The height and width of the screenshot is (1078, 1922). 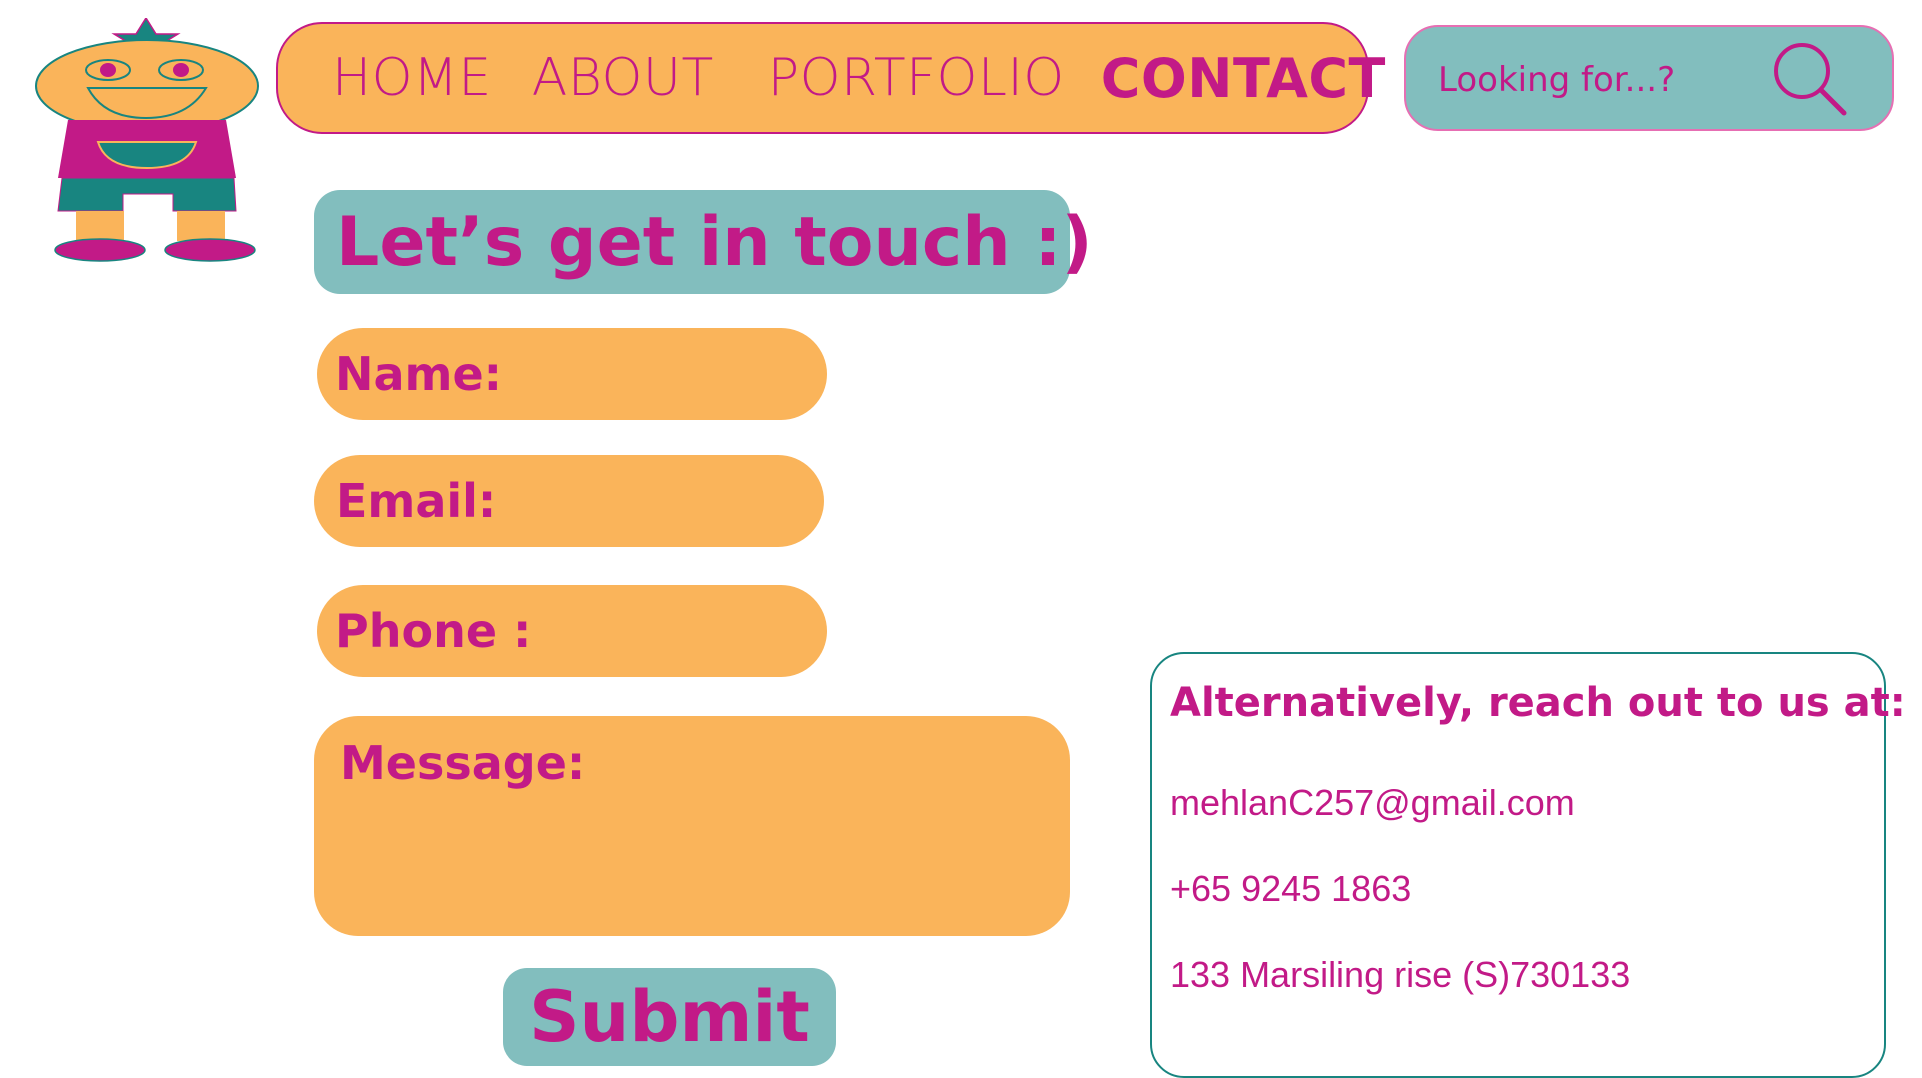 What do you see at coordinates (771, 631) in the screenshot?
I see `phone-input` at bounding box center [771, 631].